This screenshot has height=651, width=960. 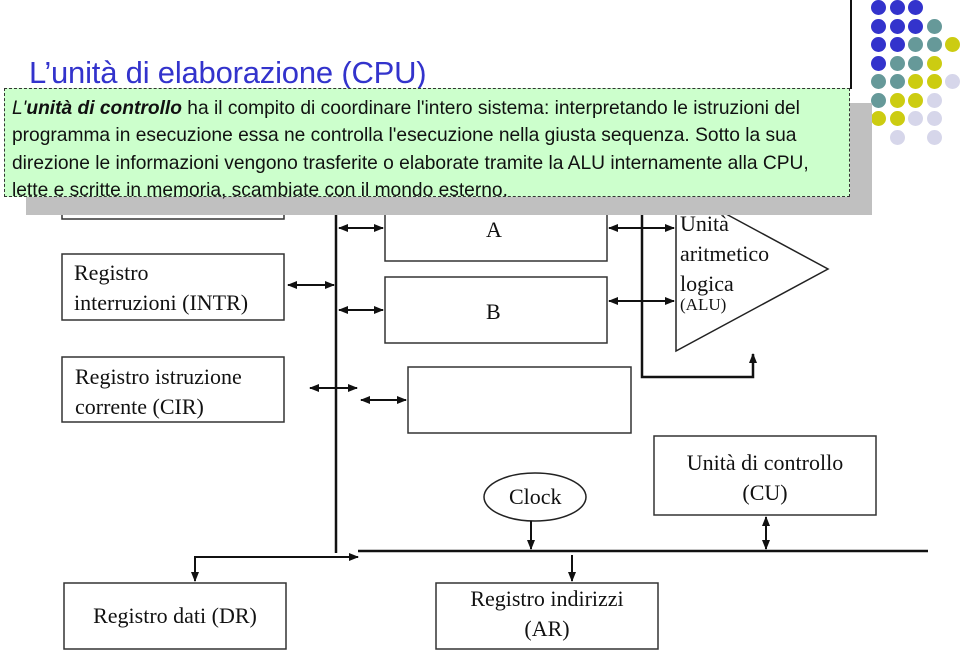 I want to click on top-right-divider, so click(x=851, y=44).